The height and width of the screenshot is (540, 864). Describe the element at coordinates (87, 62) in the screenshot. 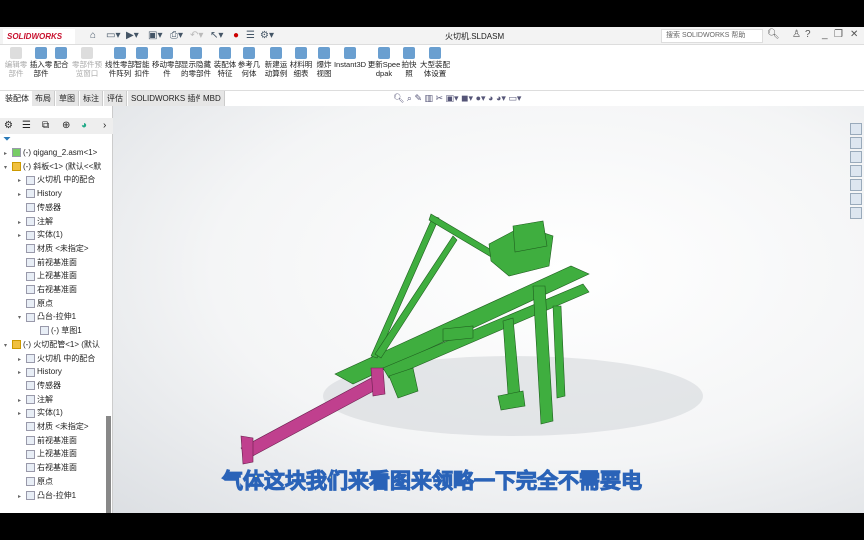

I see `ribbon-button: 零部件预览窗口` at that location.